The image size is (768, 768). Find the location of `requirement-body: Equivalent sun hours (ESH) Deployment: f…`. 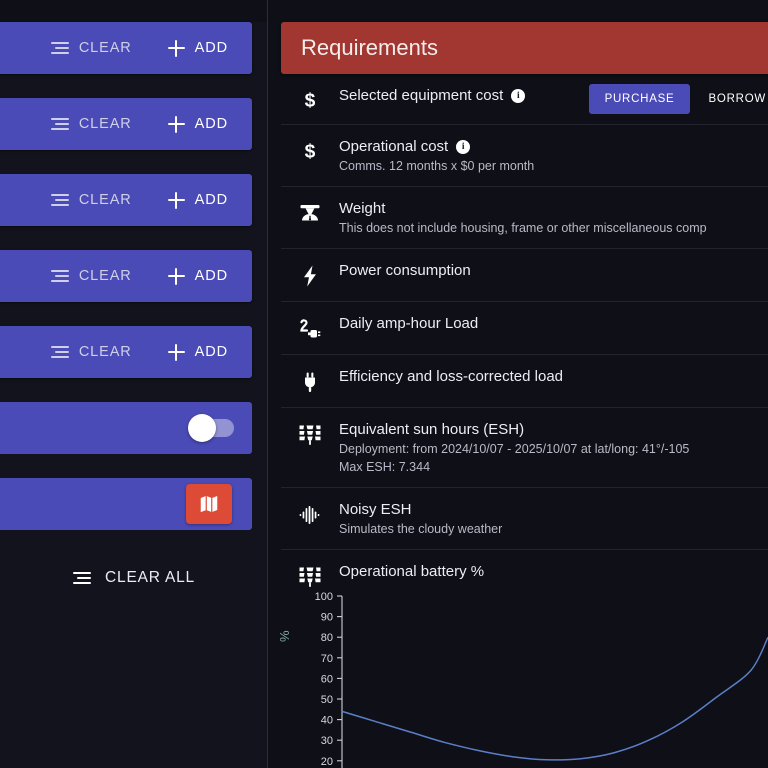

requirement-body: Equivalent sun hours (ESH) Deployment: f… is located at coordinates (553, 447).